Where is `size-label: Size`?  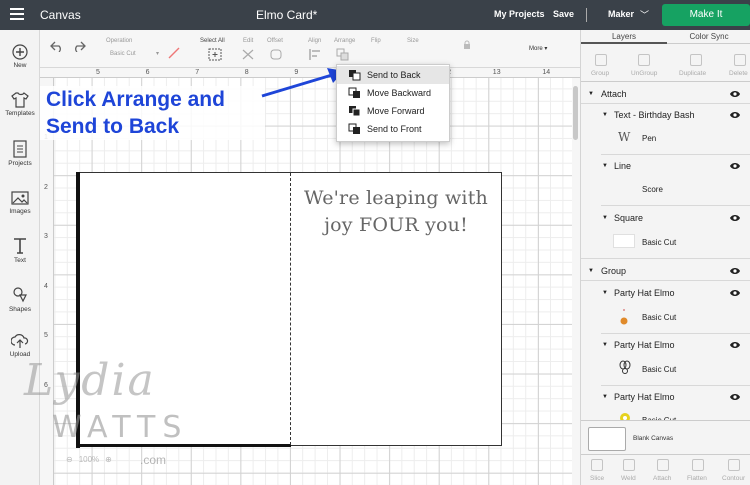
size-label: Size is located at coordinates (413, 41).